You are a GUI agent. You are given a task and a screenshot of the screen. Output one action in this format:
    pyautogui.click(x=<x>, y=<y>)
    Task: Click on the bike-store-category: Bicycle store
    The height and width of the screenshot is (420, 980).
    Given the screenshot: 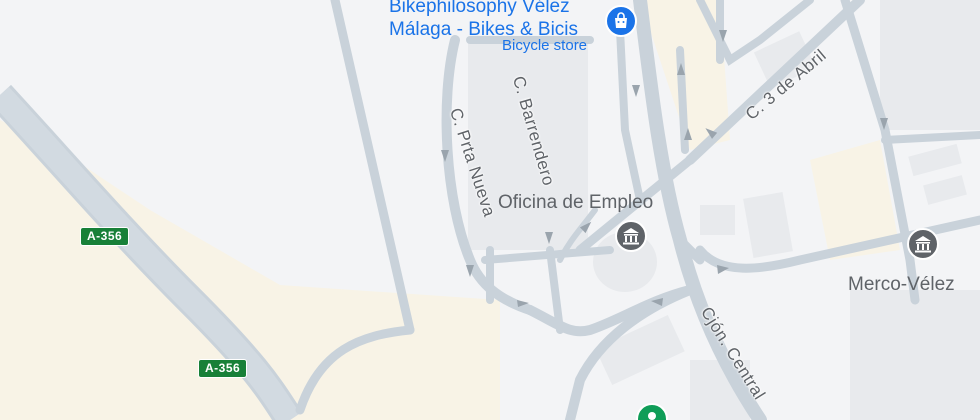 What is the action you would take?
    pyautogui.click(x=545, y=45)
    